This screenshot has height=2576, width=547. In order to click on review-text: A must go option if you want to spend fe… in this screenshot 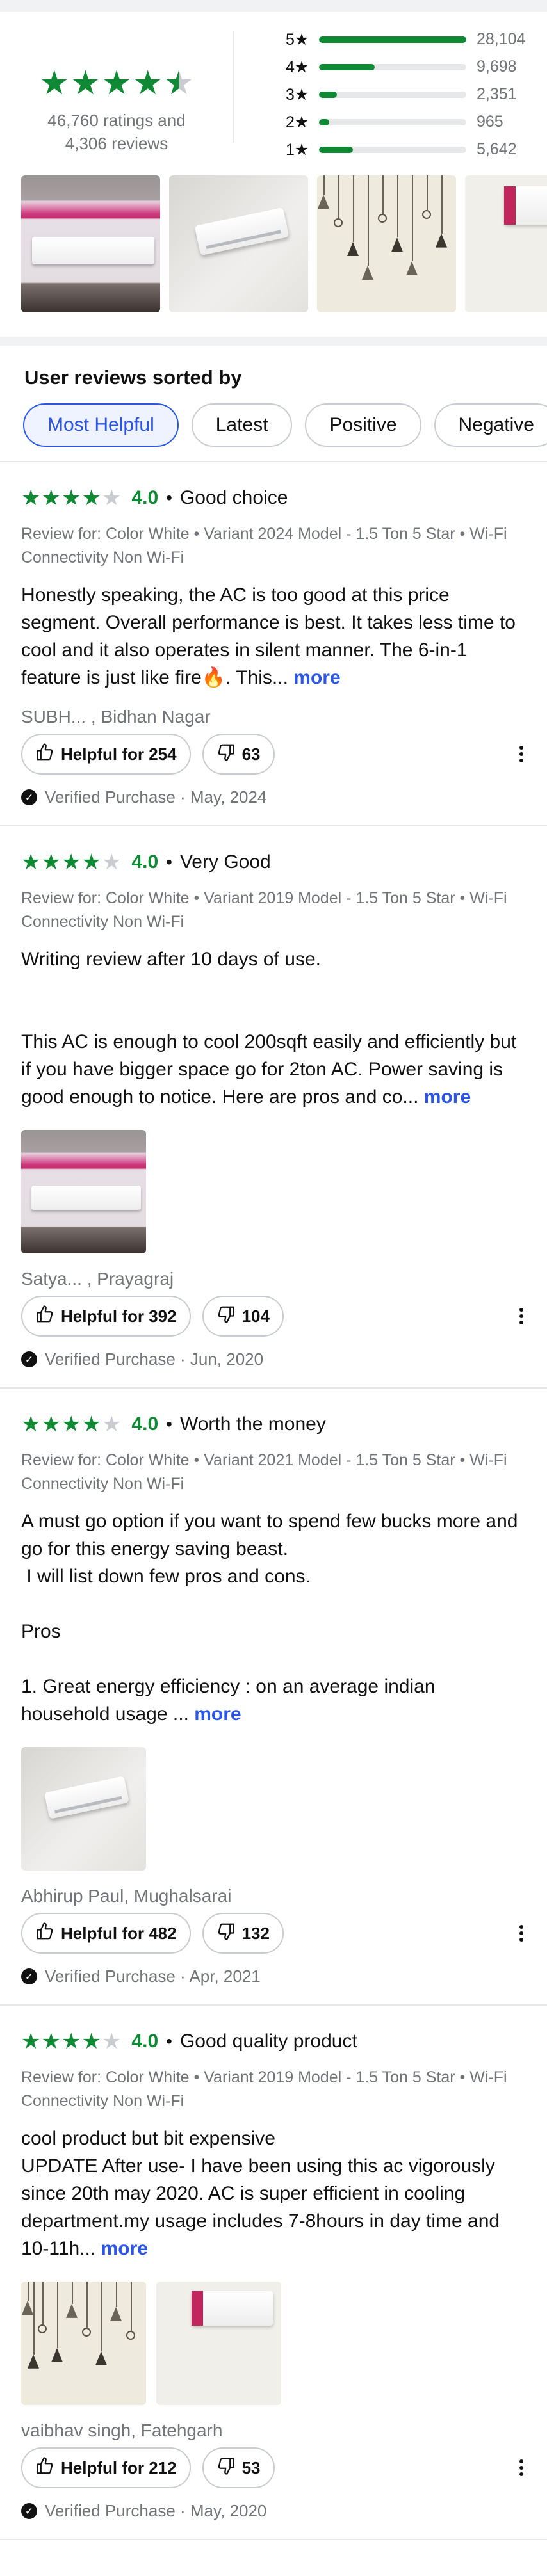, I will do `click(273, 1618)`.